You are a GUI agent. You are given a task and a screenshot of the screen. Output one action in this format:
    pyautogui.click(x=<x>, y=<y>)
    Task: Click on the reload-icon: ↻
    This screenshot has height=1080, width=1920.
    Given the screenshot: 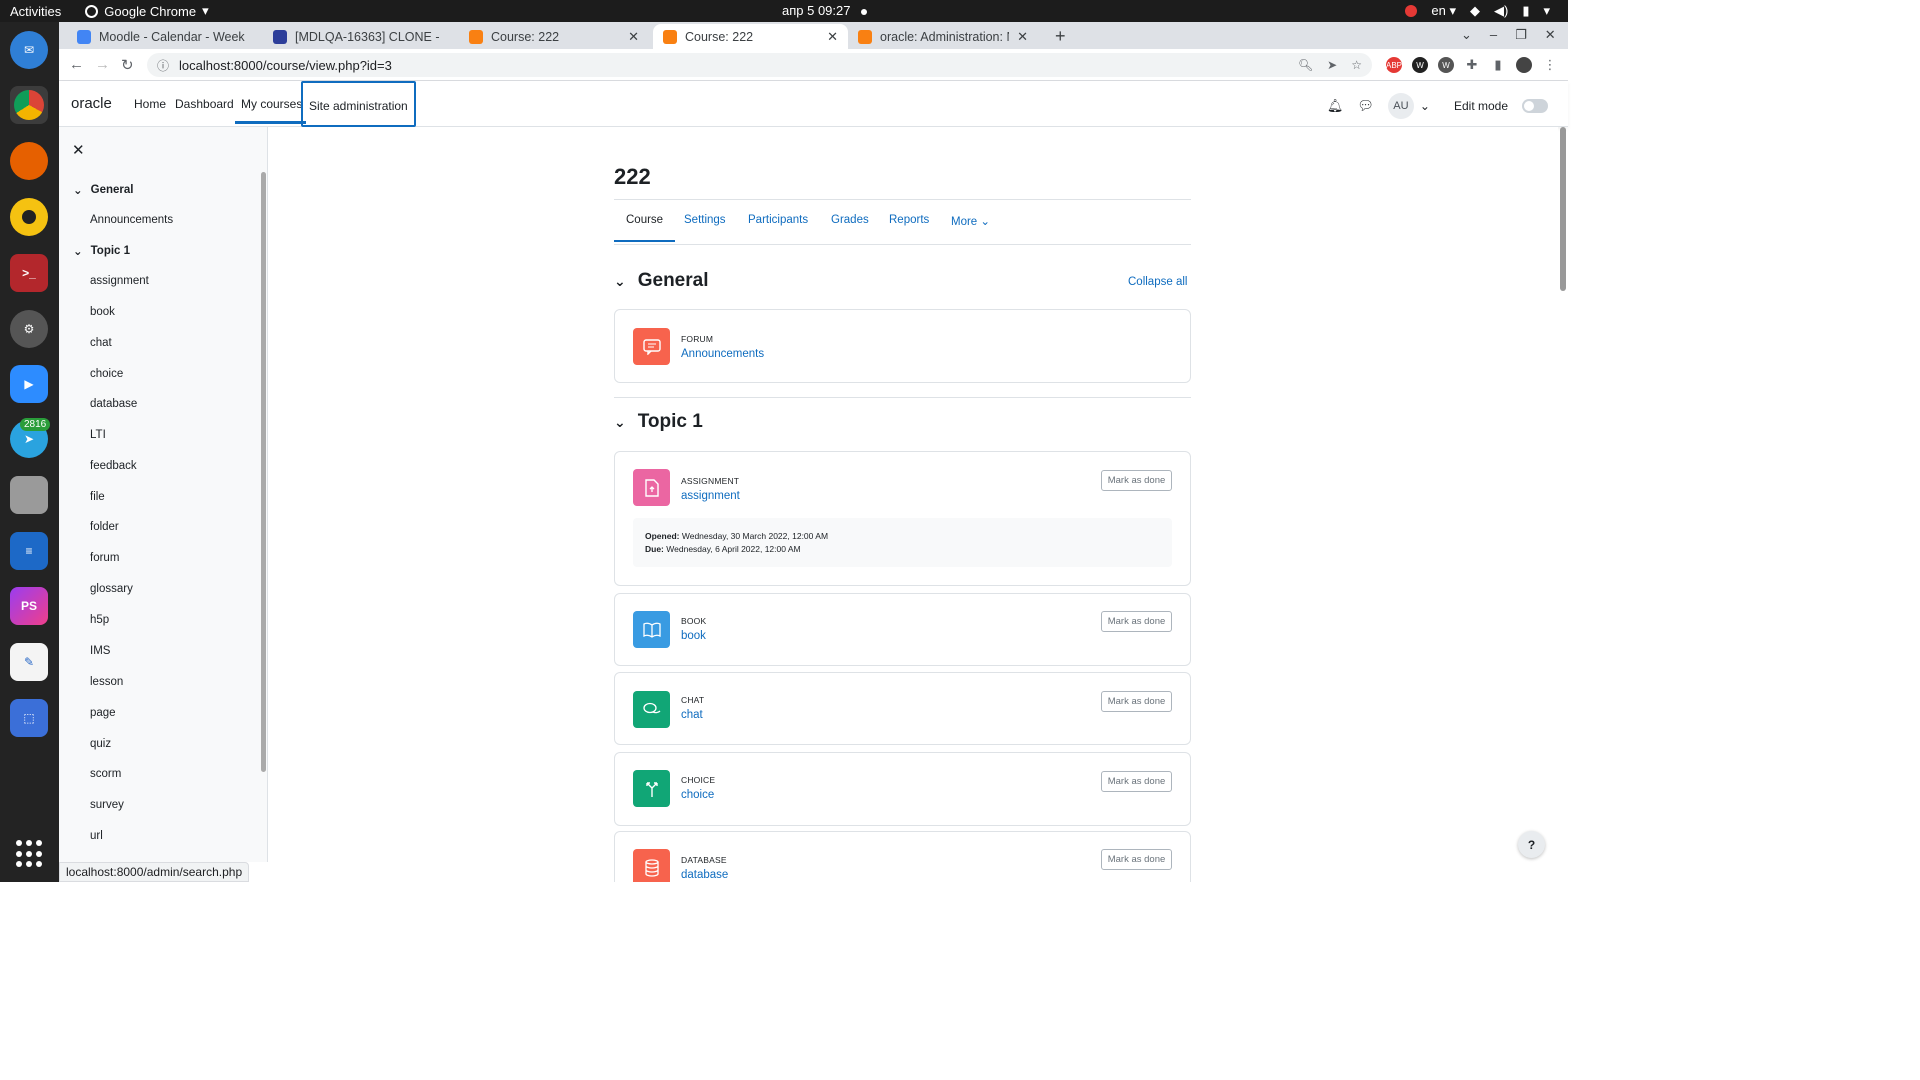 What is the action you would take?
    pyautogui.click(x=127, y=65)
    